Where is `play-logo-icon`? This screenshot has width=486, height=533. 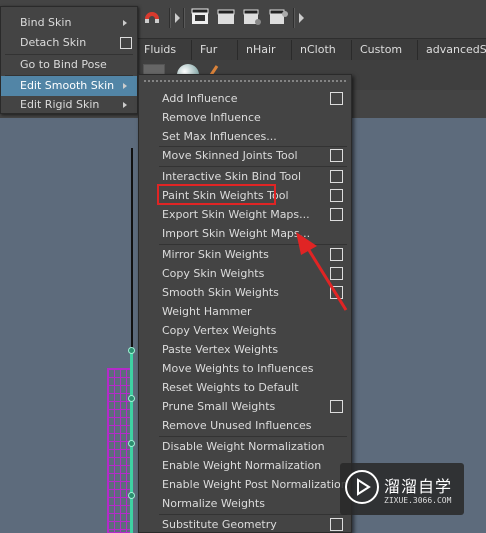
play-logo-icon is located at coordinates (362, 487).